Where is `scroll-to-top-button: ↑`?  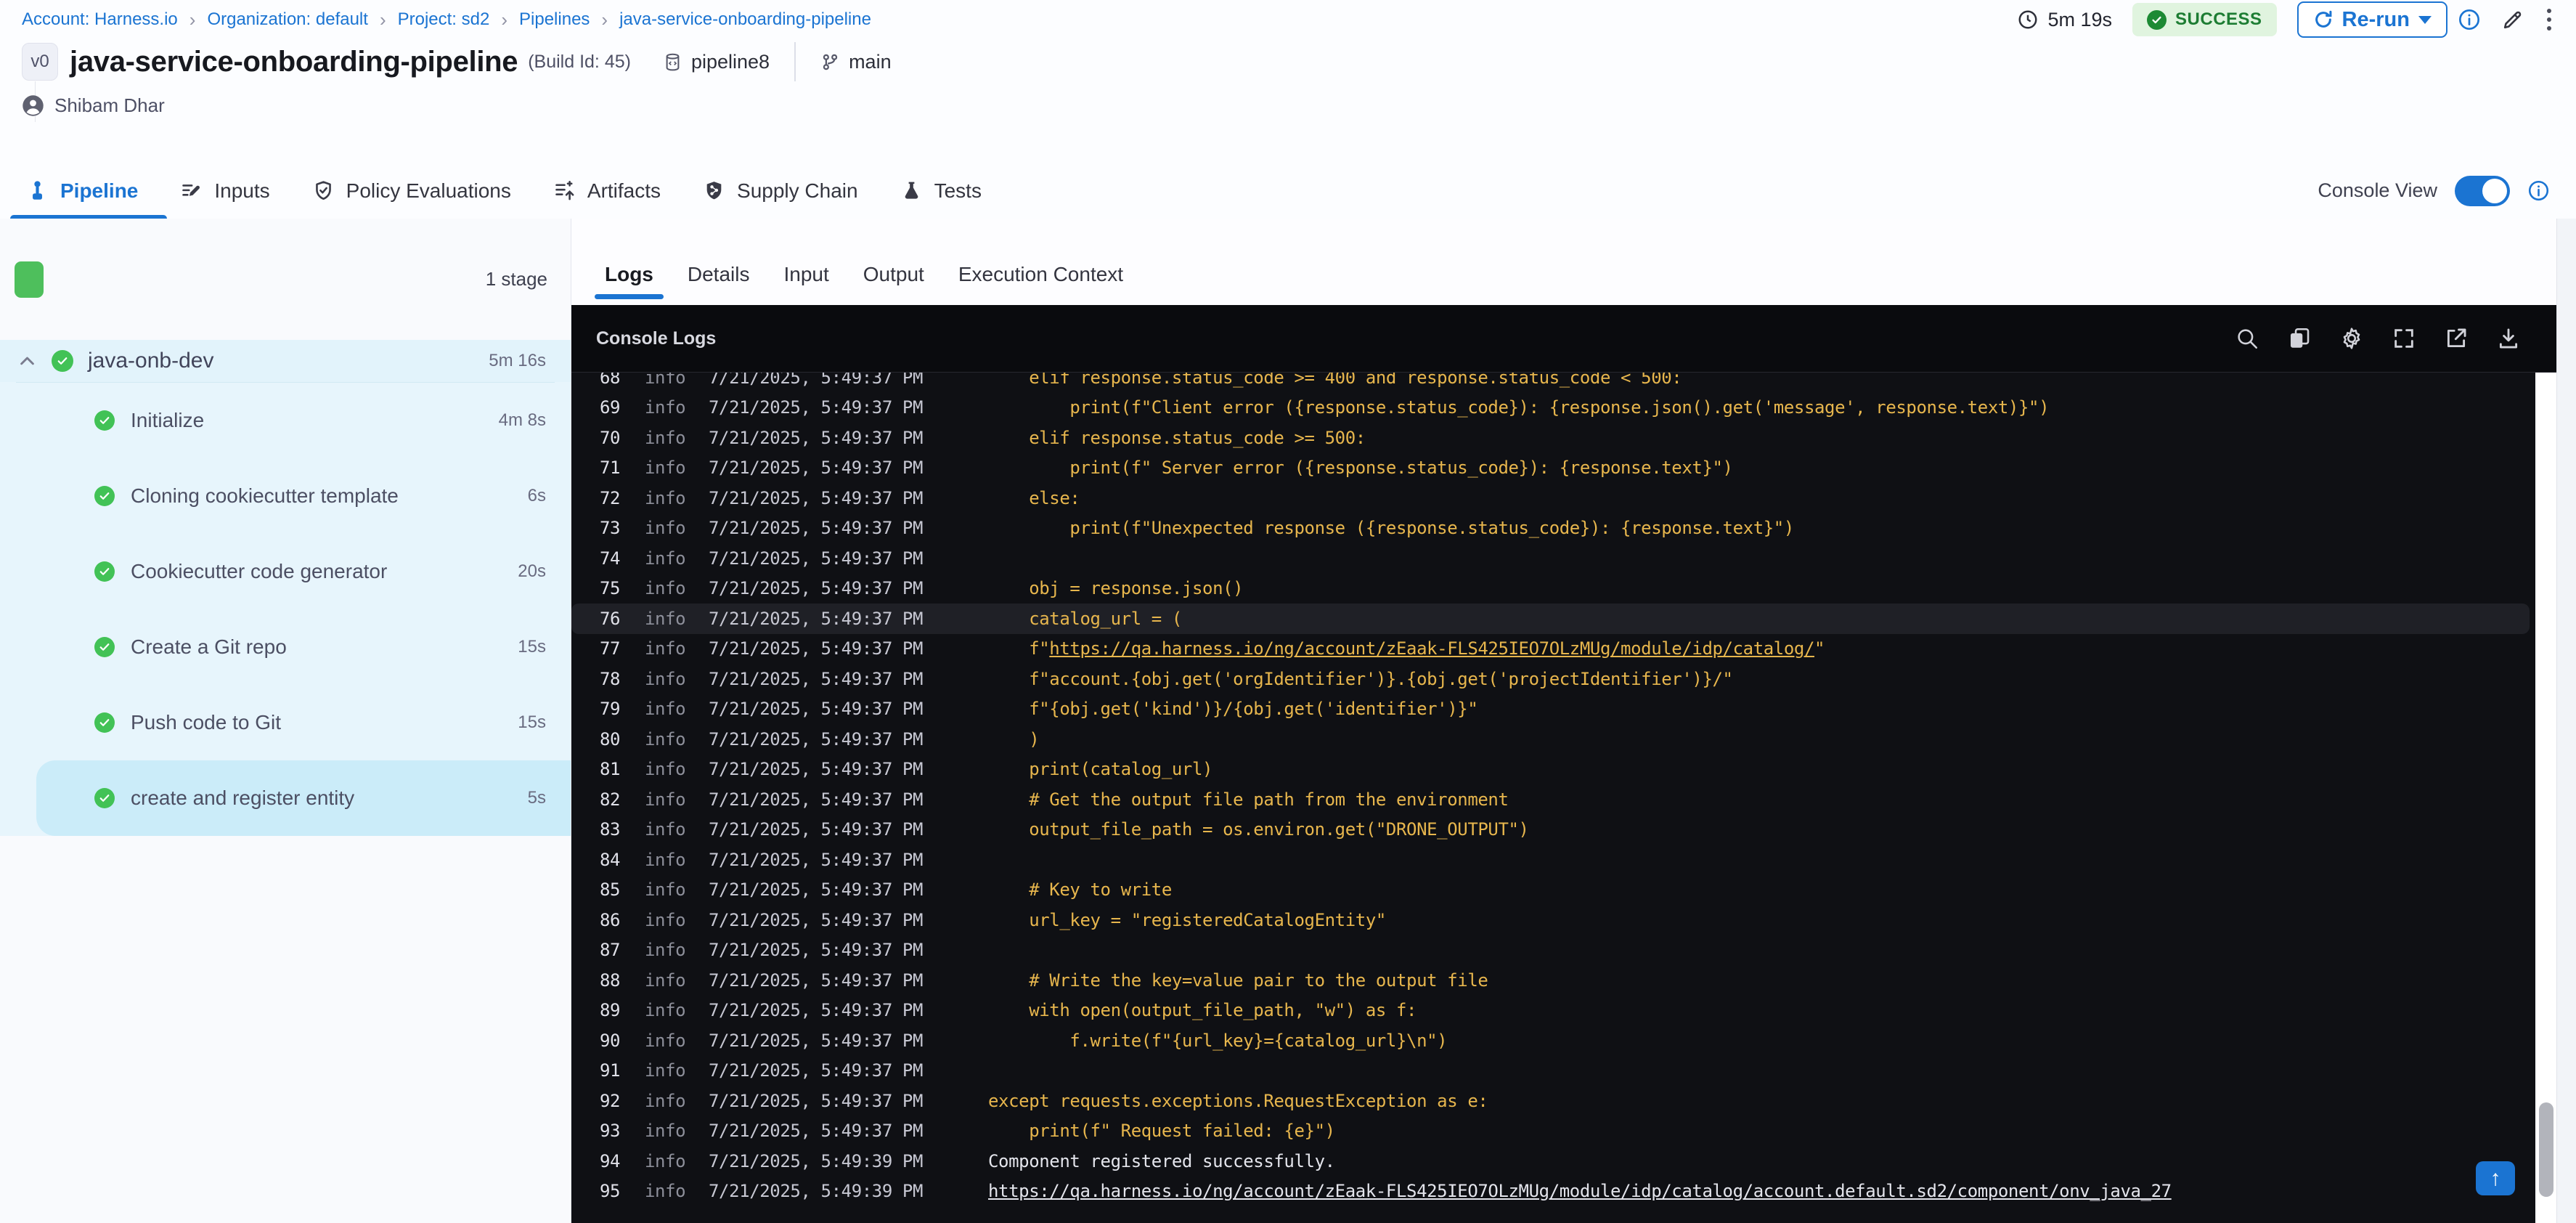
scroll-to-top-button: ↑ is located at coordinates (2495, 1178).